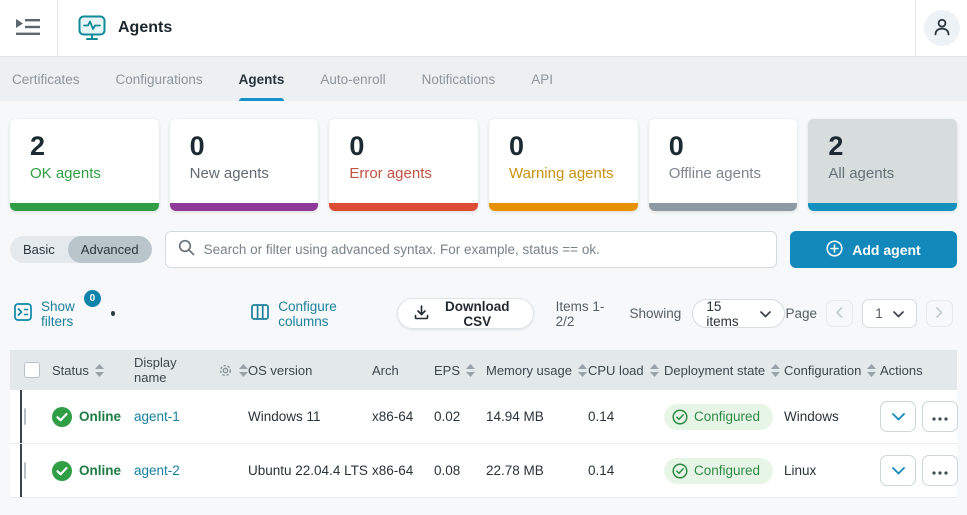 The image size is (967, 515). What do you see at coordinates (483, 28) in the screenshot?
I see `app-header: Agents` at bounding box center [483, 28].